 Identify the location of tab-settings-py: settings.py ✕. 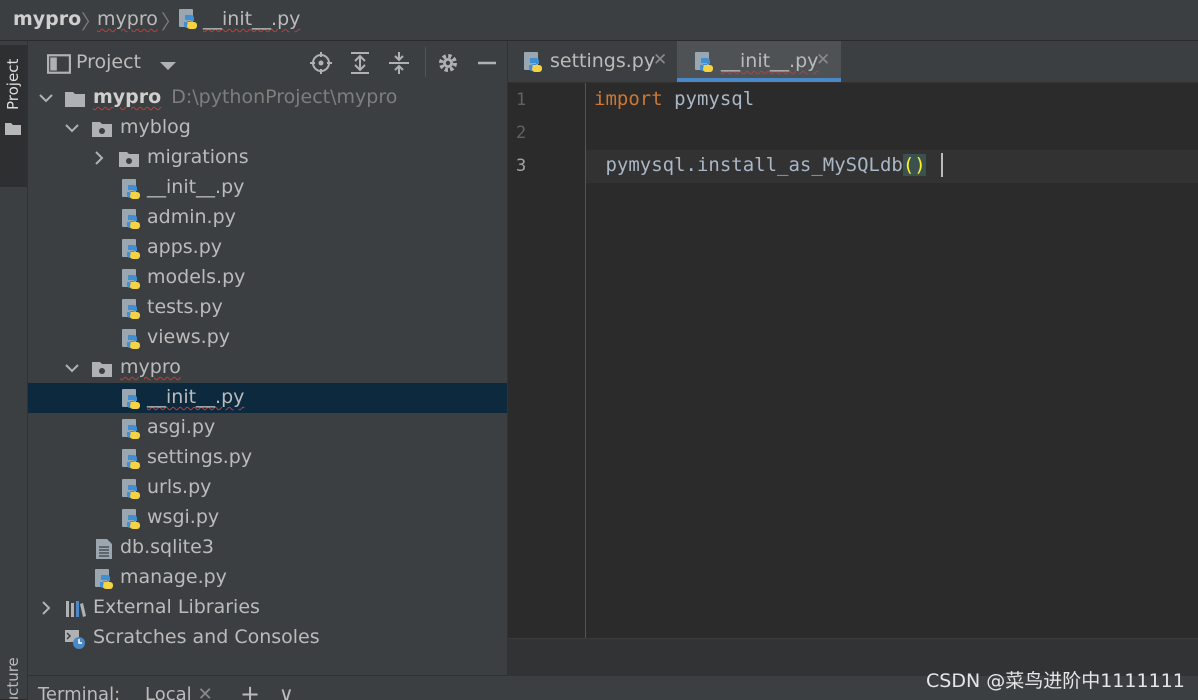
(592, 61).